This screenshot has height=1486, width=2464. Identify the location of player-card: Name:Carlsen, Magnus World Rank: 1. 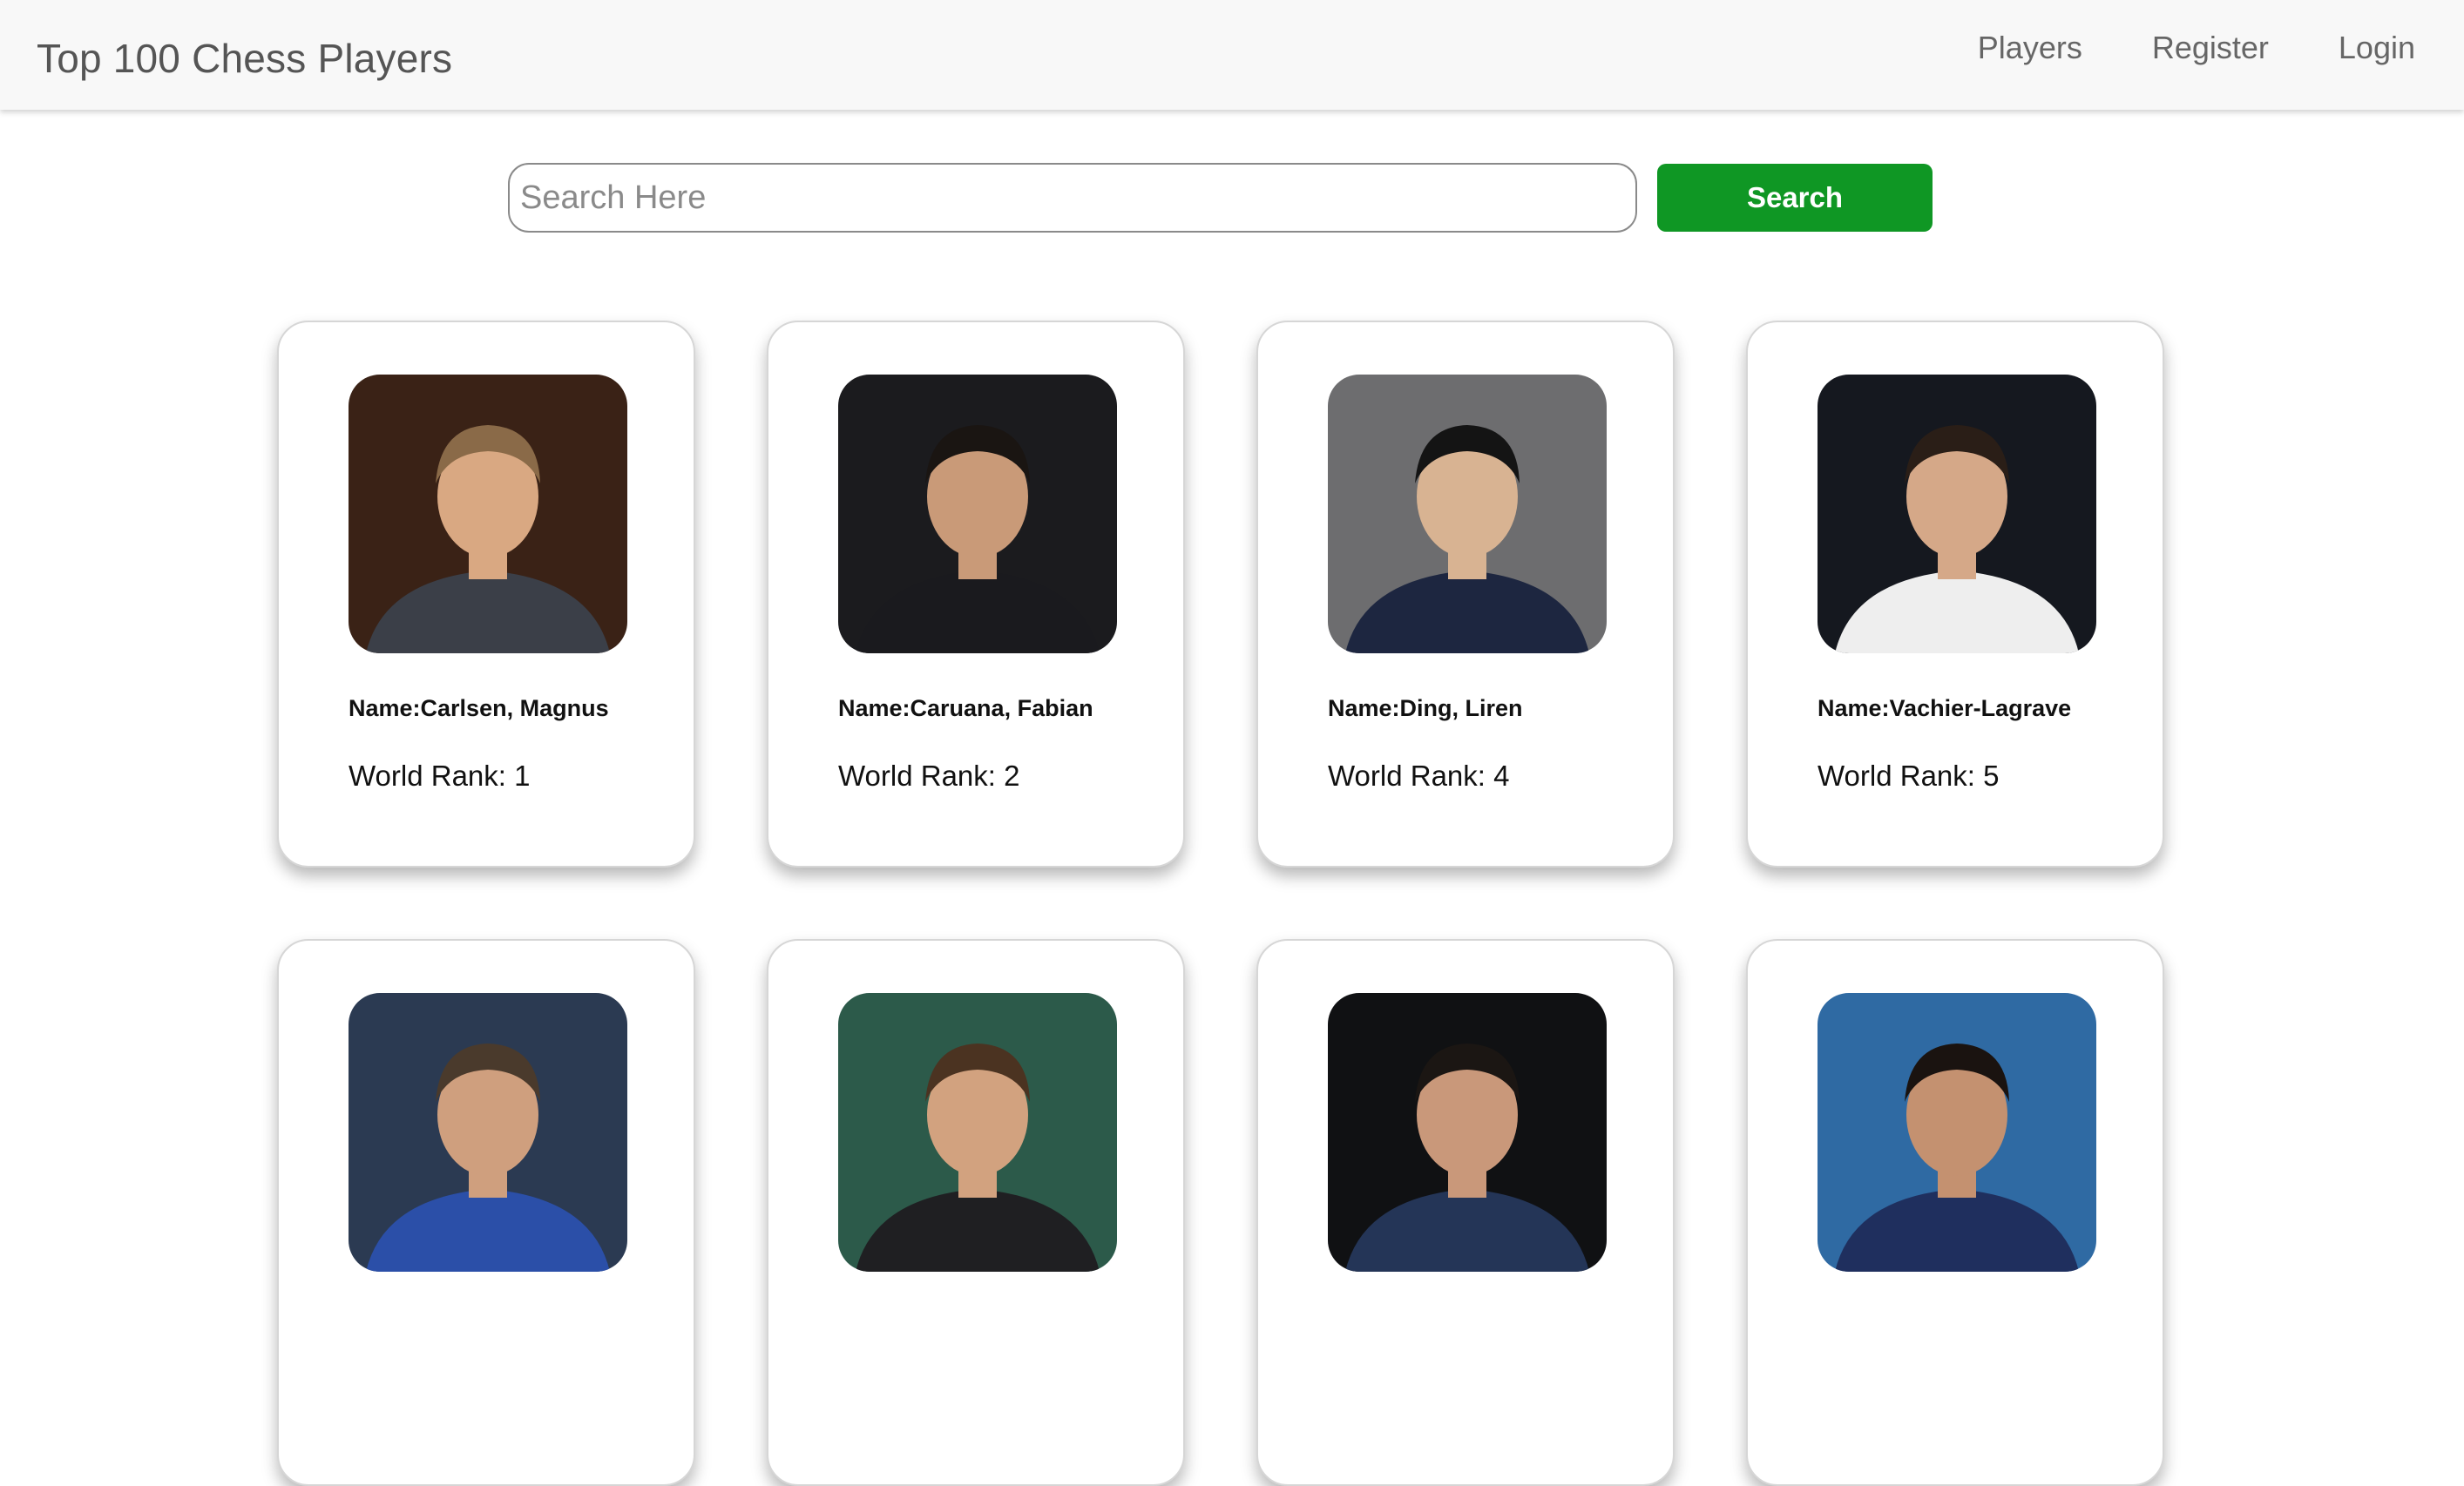
(486, 594).